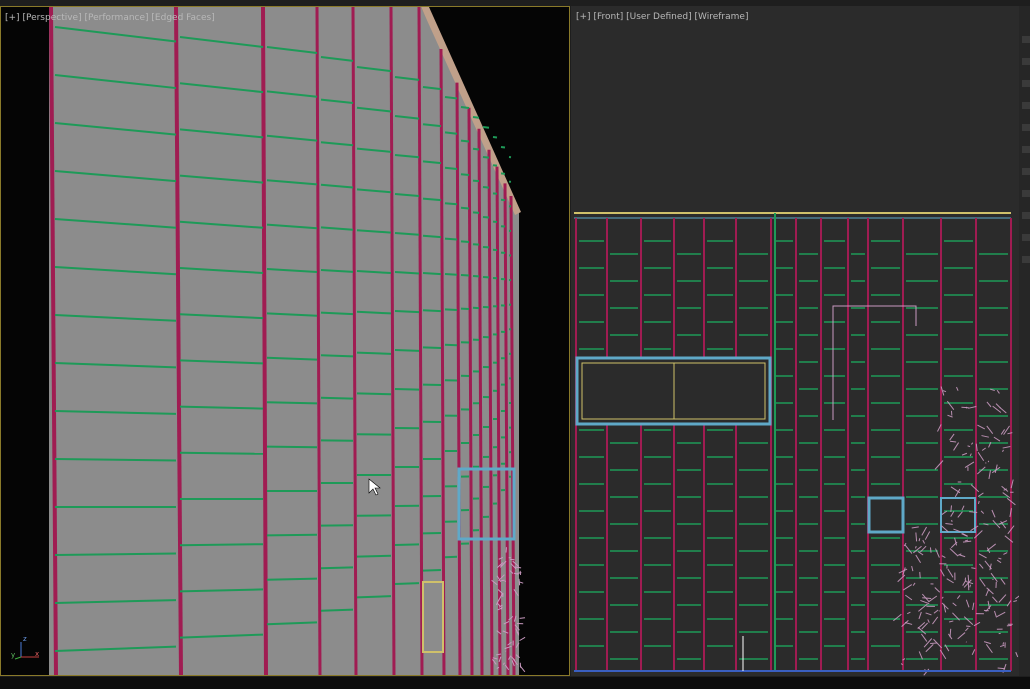 Image resolution: width=1030 pixels, height=689 pixels. Describe the element at coordinates (659, 17) in the screenshot. I see `user-defined-button: [User Defined]` at that location.